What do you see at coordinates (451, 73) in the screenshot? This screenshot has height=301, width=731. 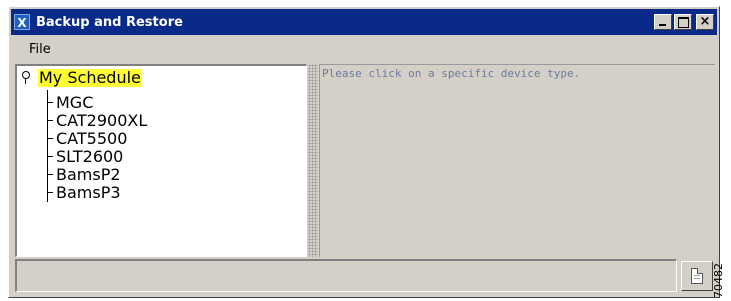 I see `instruction-message: Please click on a specific device type.` at bounding box center [451, 73].